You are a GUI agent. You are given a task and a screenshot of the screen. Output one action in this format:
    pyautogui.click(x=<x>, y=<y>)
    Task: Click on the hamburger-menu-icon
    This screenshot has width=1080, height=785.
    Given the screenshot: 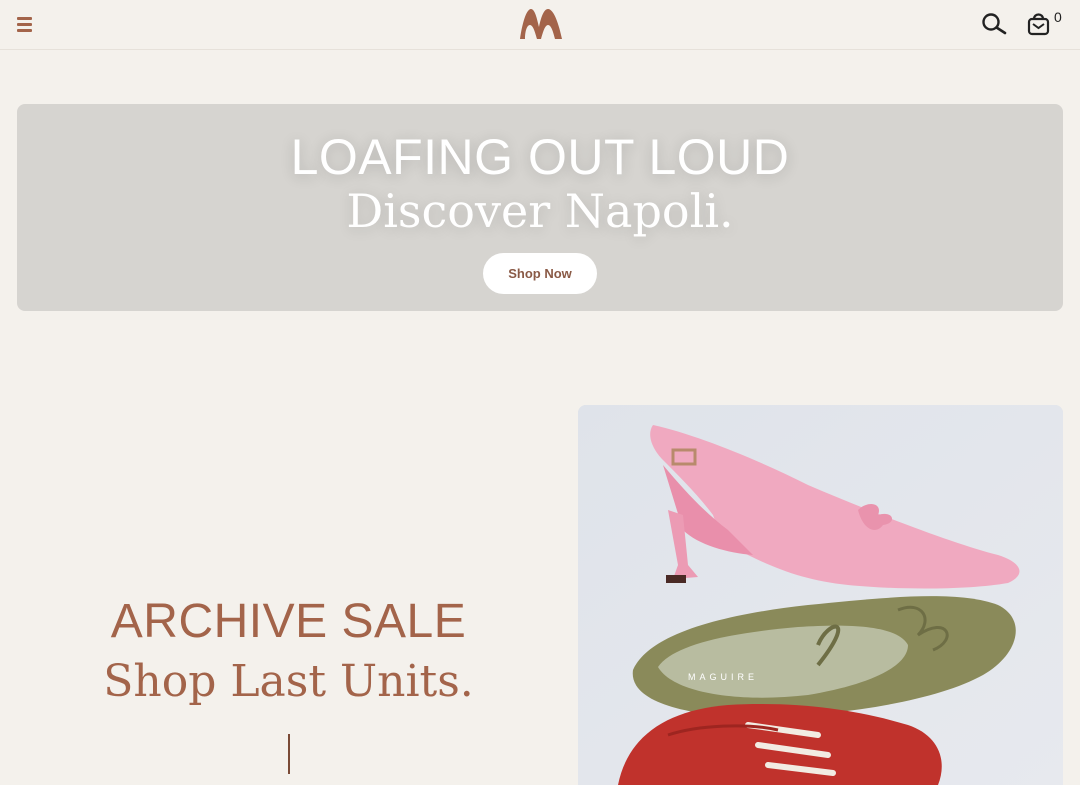 What is the action you would take?
    pyautogui.click(x=24, y=24)
    